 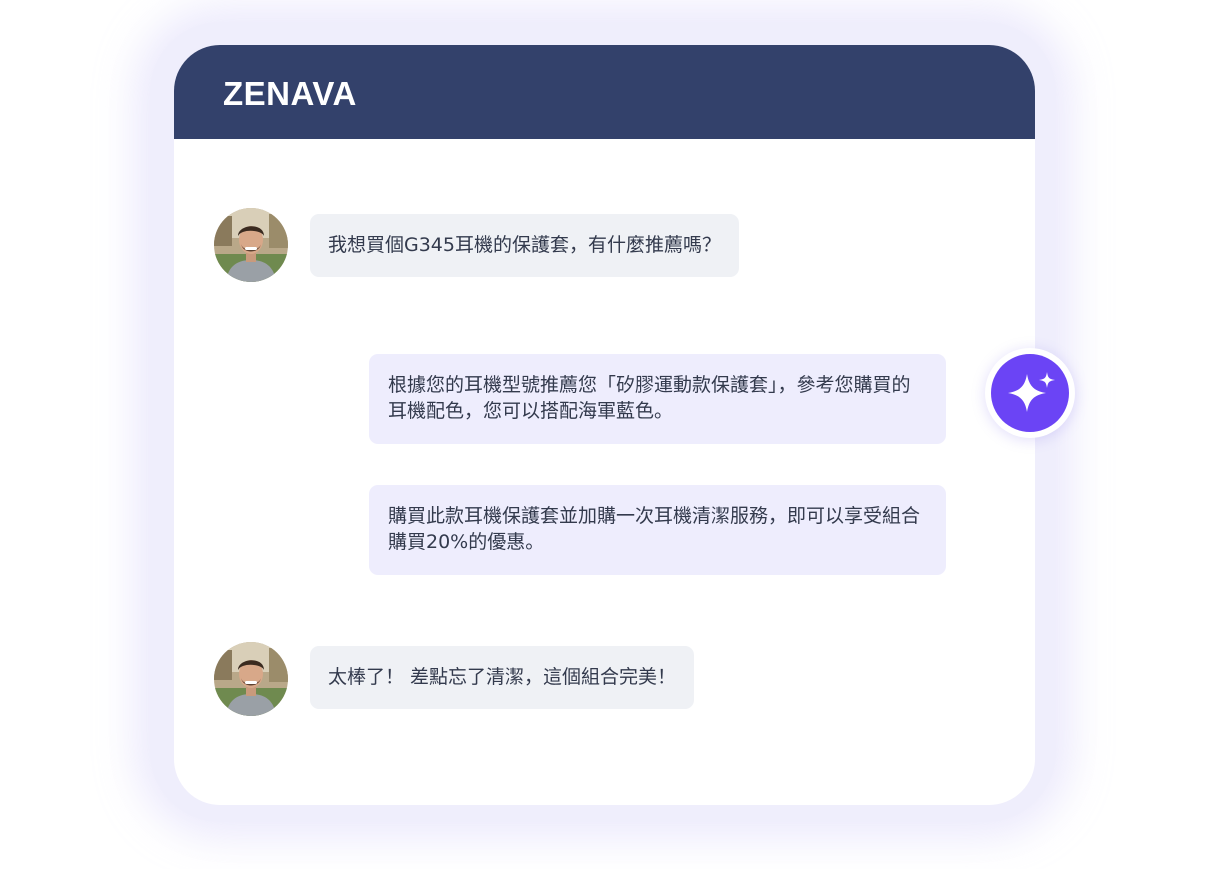 I want to click on user-message: 太棒了！ 差點忘了清潔，這個組合完美！, so click(x=502, y=677).